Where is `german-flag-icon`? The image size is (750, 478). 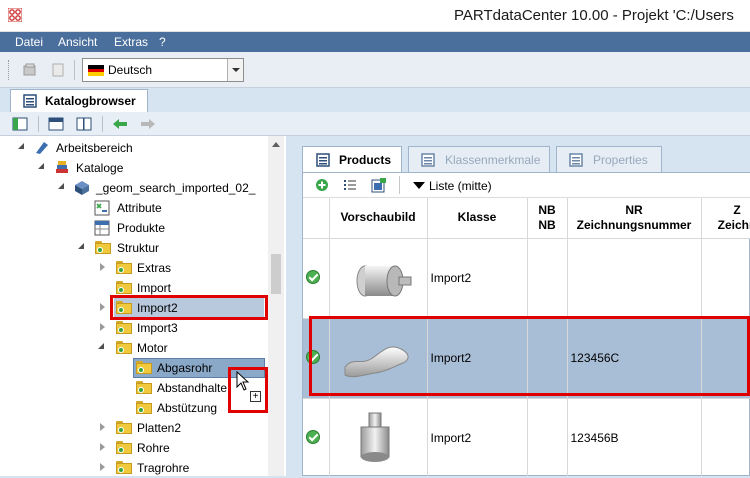
german-flag-icon is located at coordinates (96, 71).